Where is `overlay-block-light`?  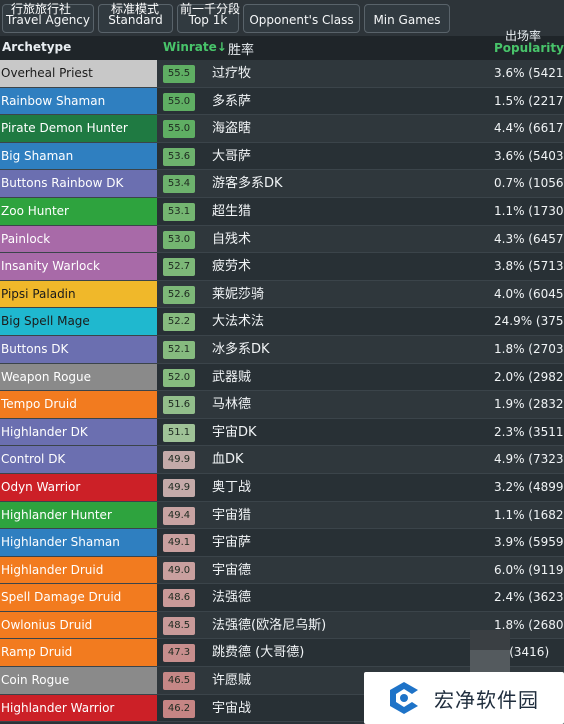 overlay-block-light is located at coordinates (490, 661).